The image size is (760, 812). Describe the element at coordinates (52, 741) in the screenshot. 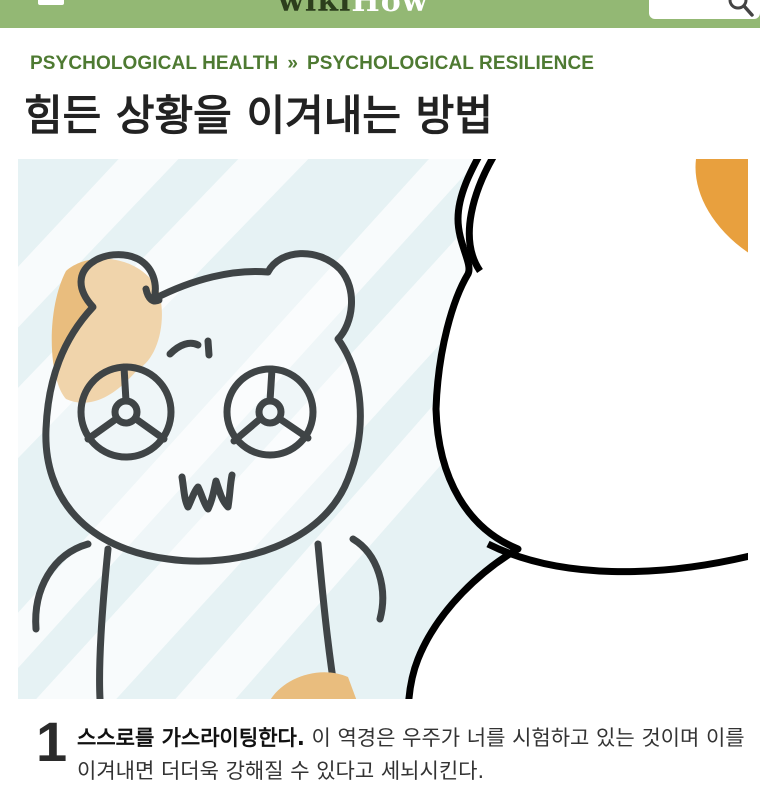

I see `step-number: 1` at that location.